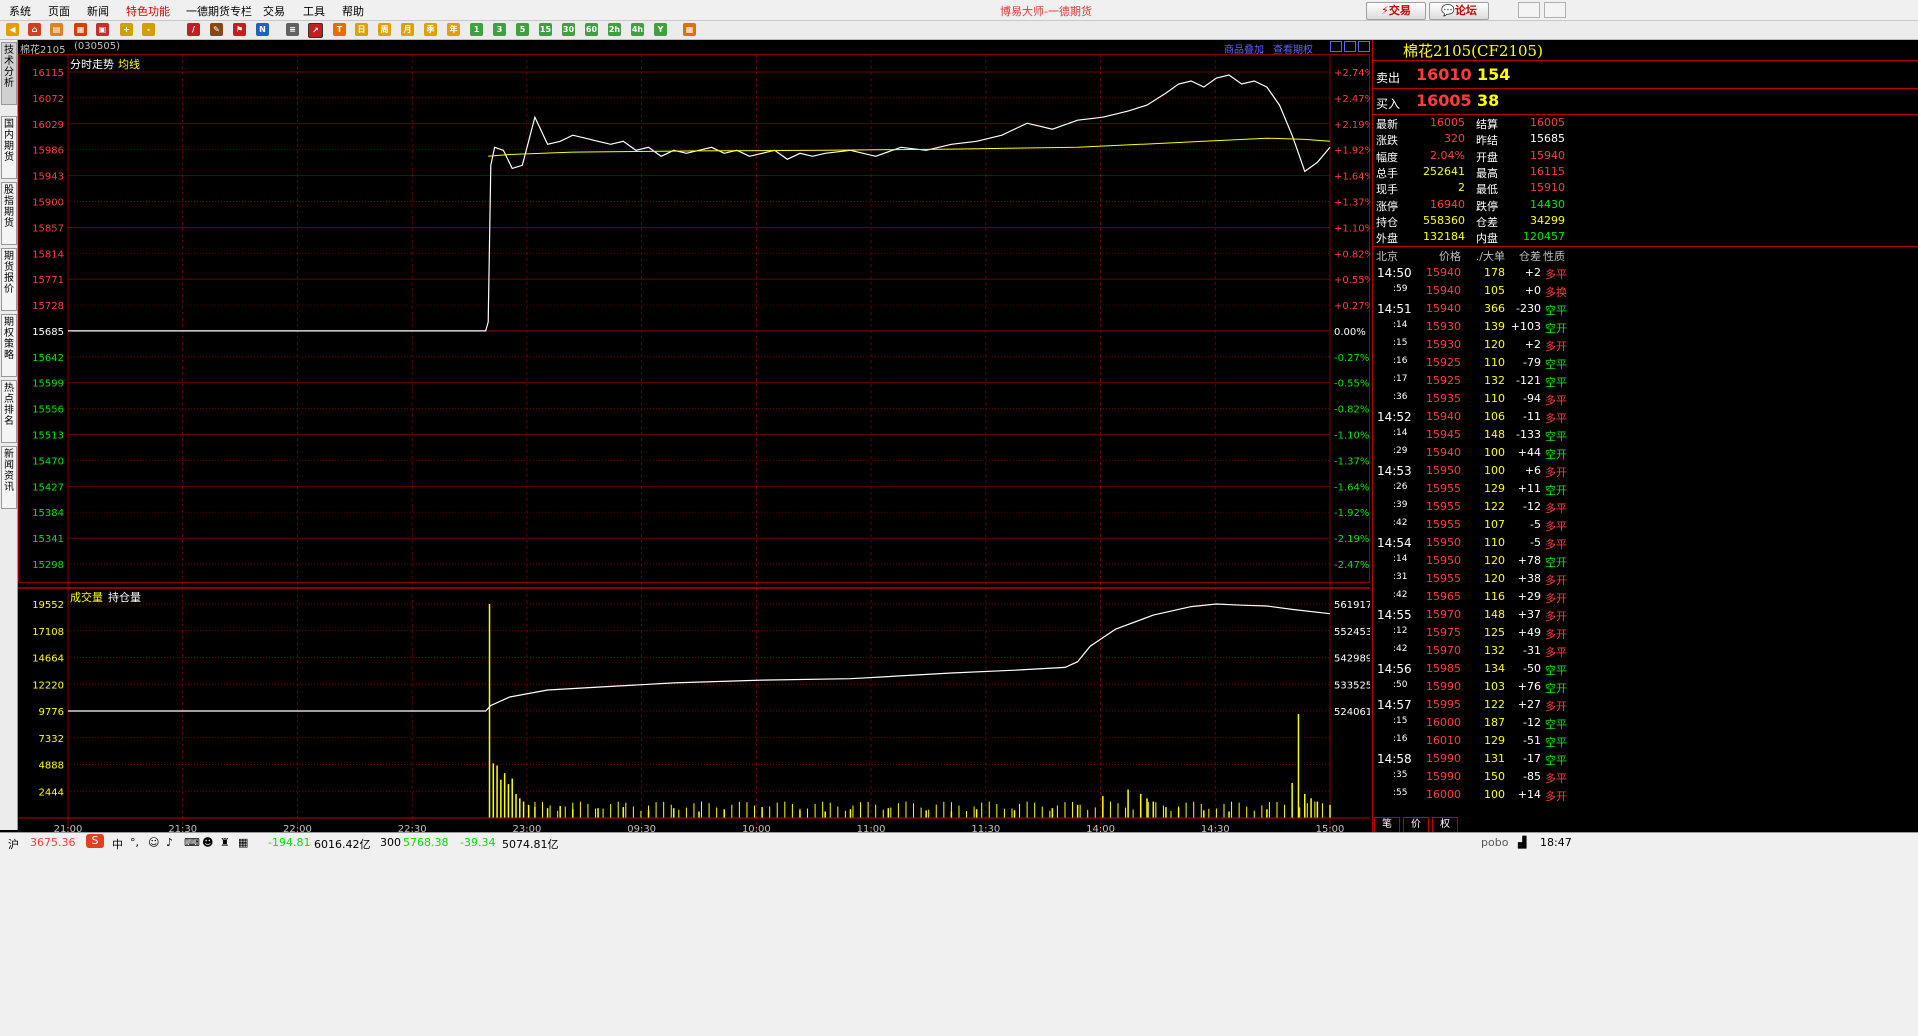 This screenshot has width=1918, height=1036. Describe the element at coordinates (1444, 74) in the screenshot. I see `sell-price: 16010` at that location.